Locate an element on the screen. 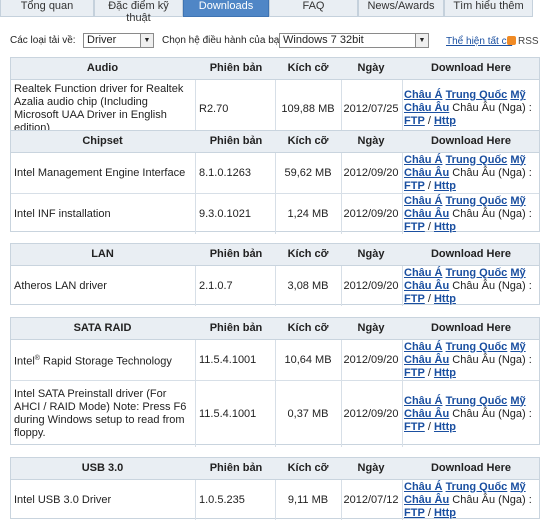  tab-faq: FAQ is located at coordinates (313, 8).